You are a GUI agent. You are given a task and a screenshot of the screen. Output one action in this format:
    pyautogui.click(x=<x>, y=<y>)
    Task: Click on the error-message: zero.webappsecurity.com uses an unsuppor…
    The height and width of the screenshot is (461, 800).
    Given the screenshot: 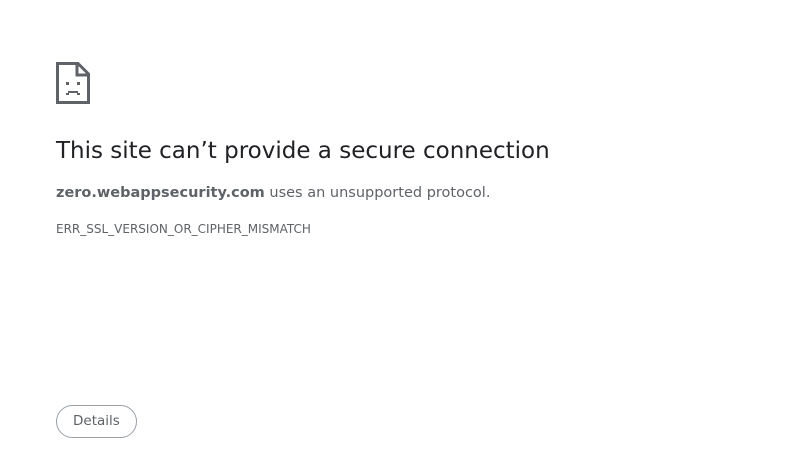 What is the action you would take?
    pyautogui.click(x=273, y=193)
    